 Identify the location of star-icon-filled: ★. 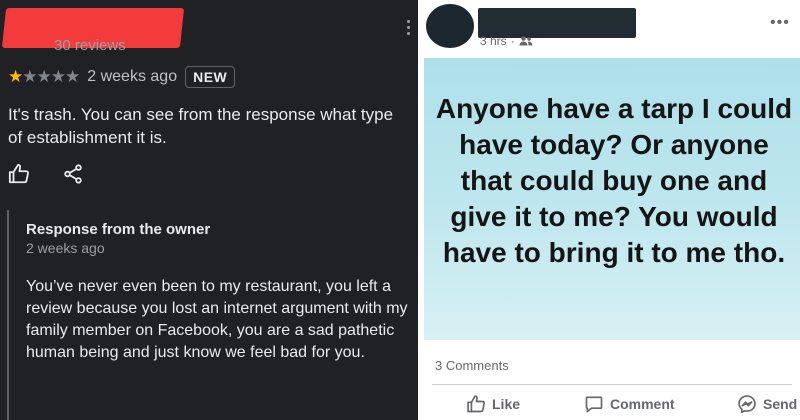
(15, 76).